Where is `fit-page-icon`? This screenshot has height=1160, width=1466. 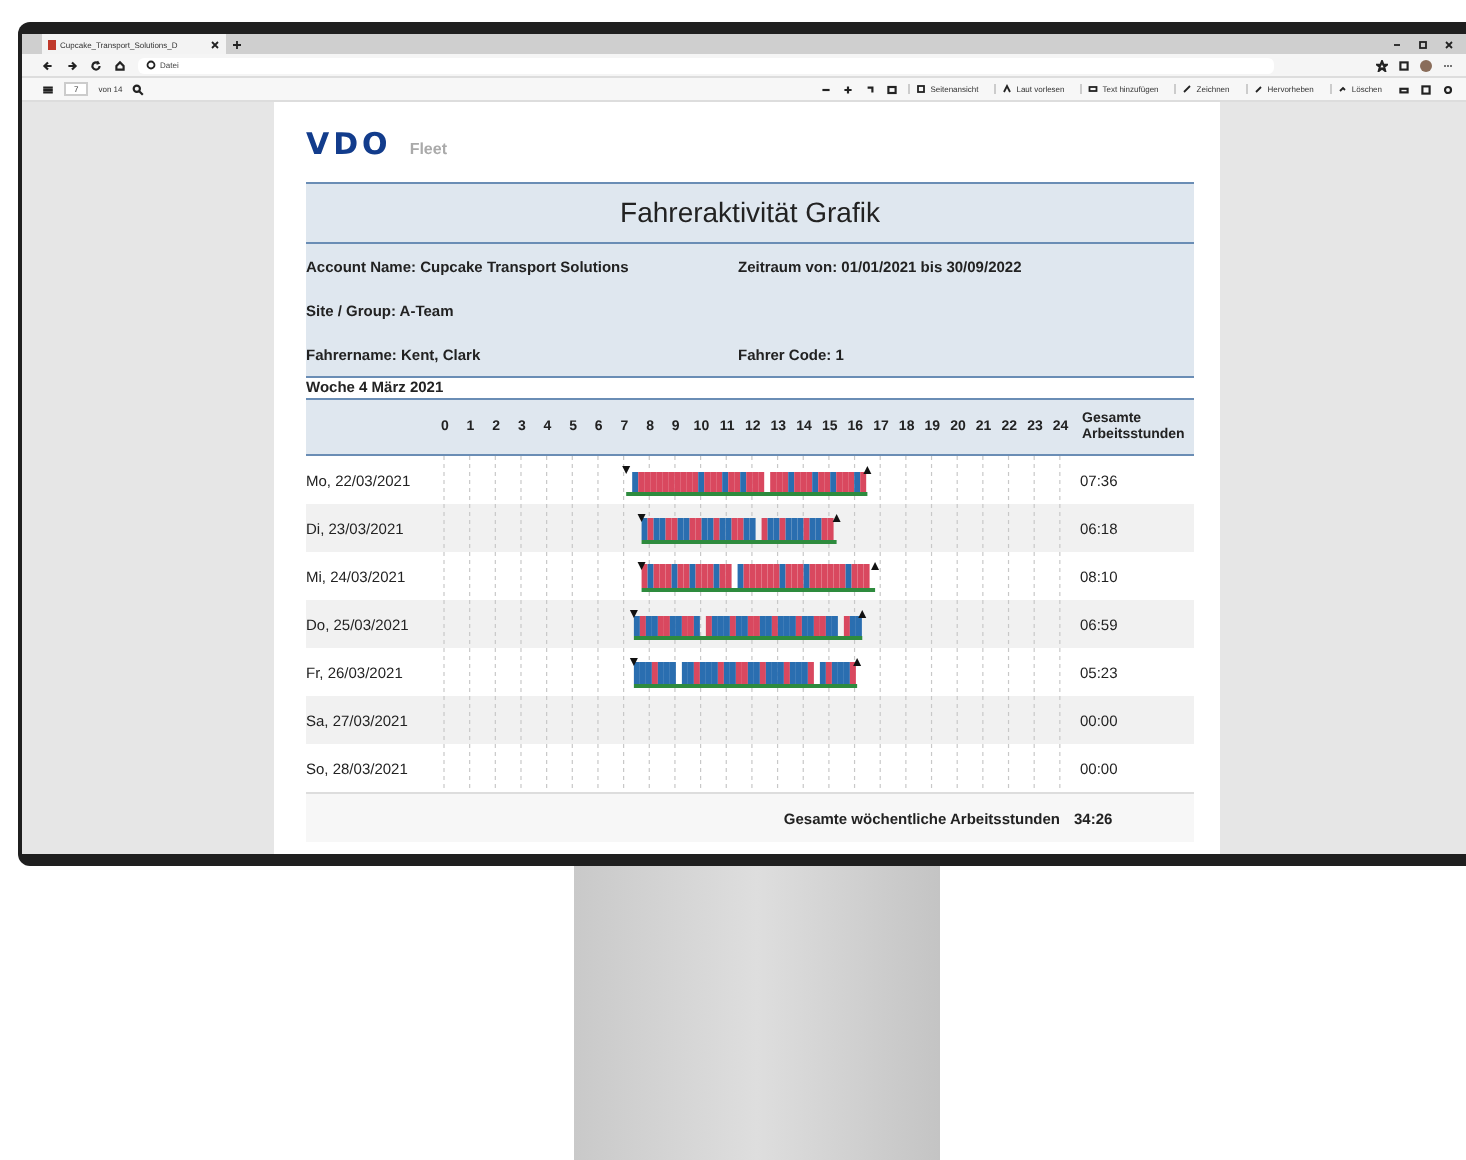
fit-page-icon is located at coordinates (892, 89).